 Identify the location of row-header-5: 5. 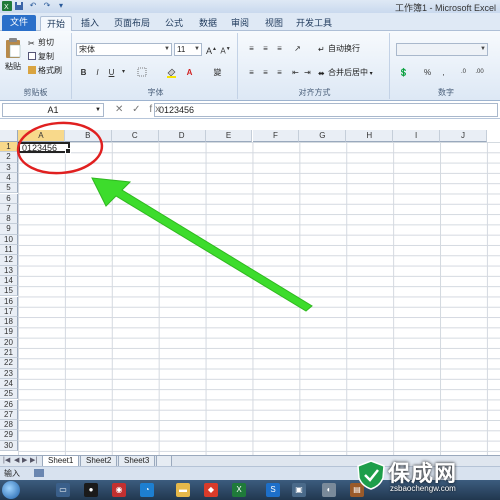
(9, 188).